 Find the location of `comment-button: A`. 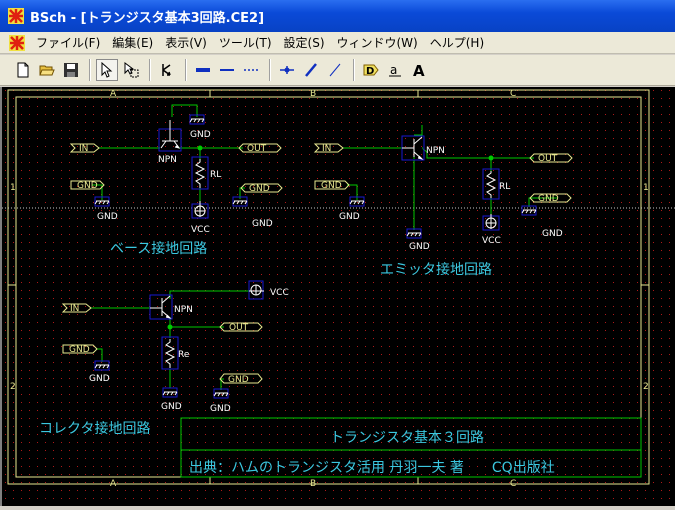

comment-button: A is located at coordinates (419, 70).